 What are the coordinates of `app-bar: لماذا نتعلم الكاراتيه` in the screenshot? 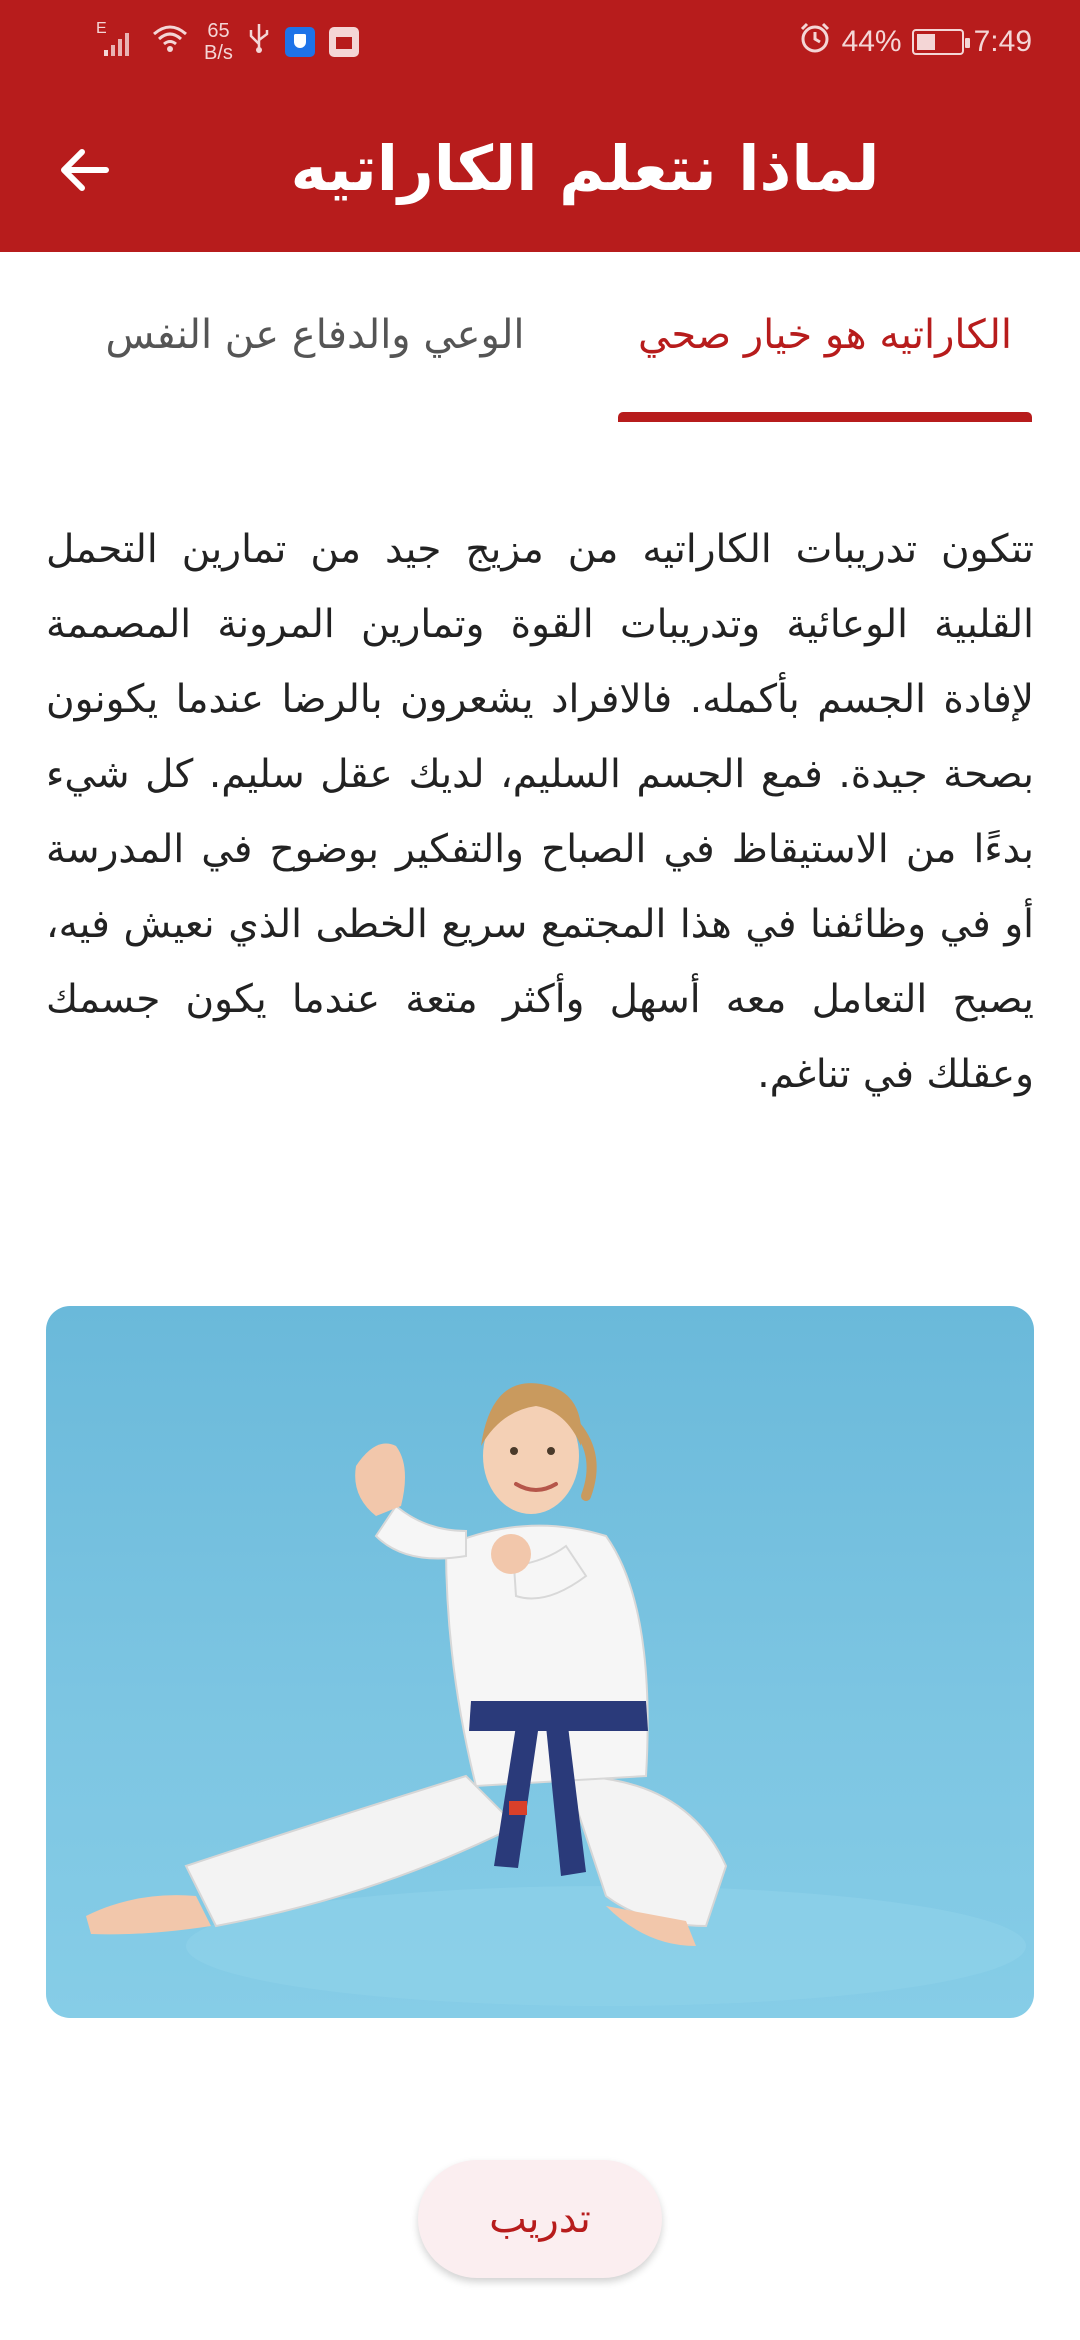 It's located at (540, 168).